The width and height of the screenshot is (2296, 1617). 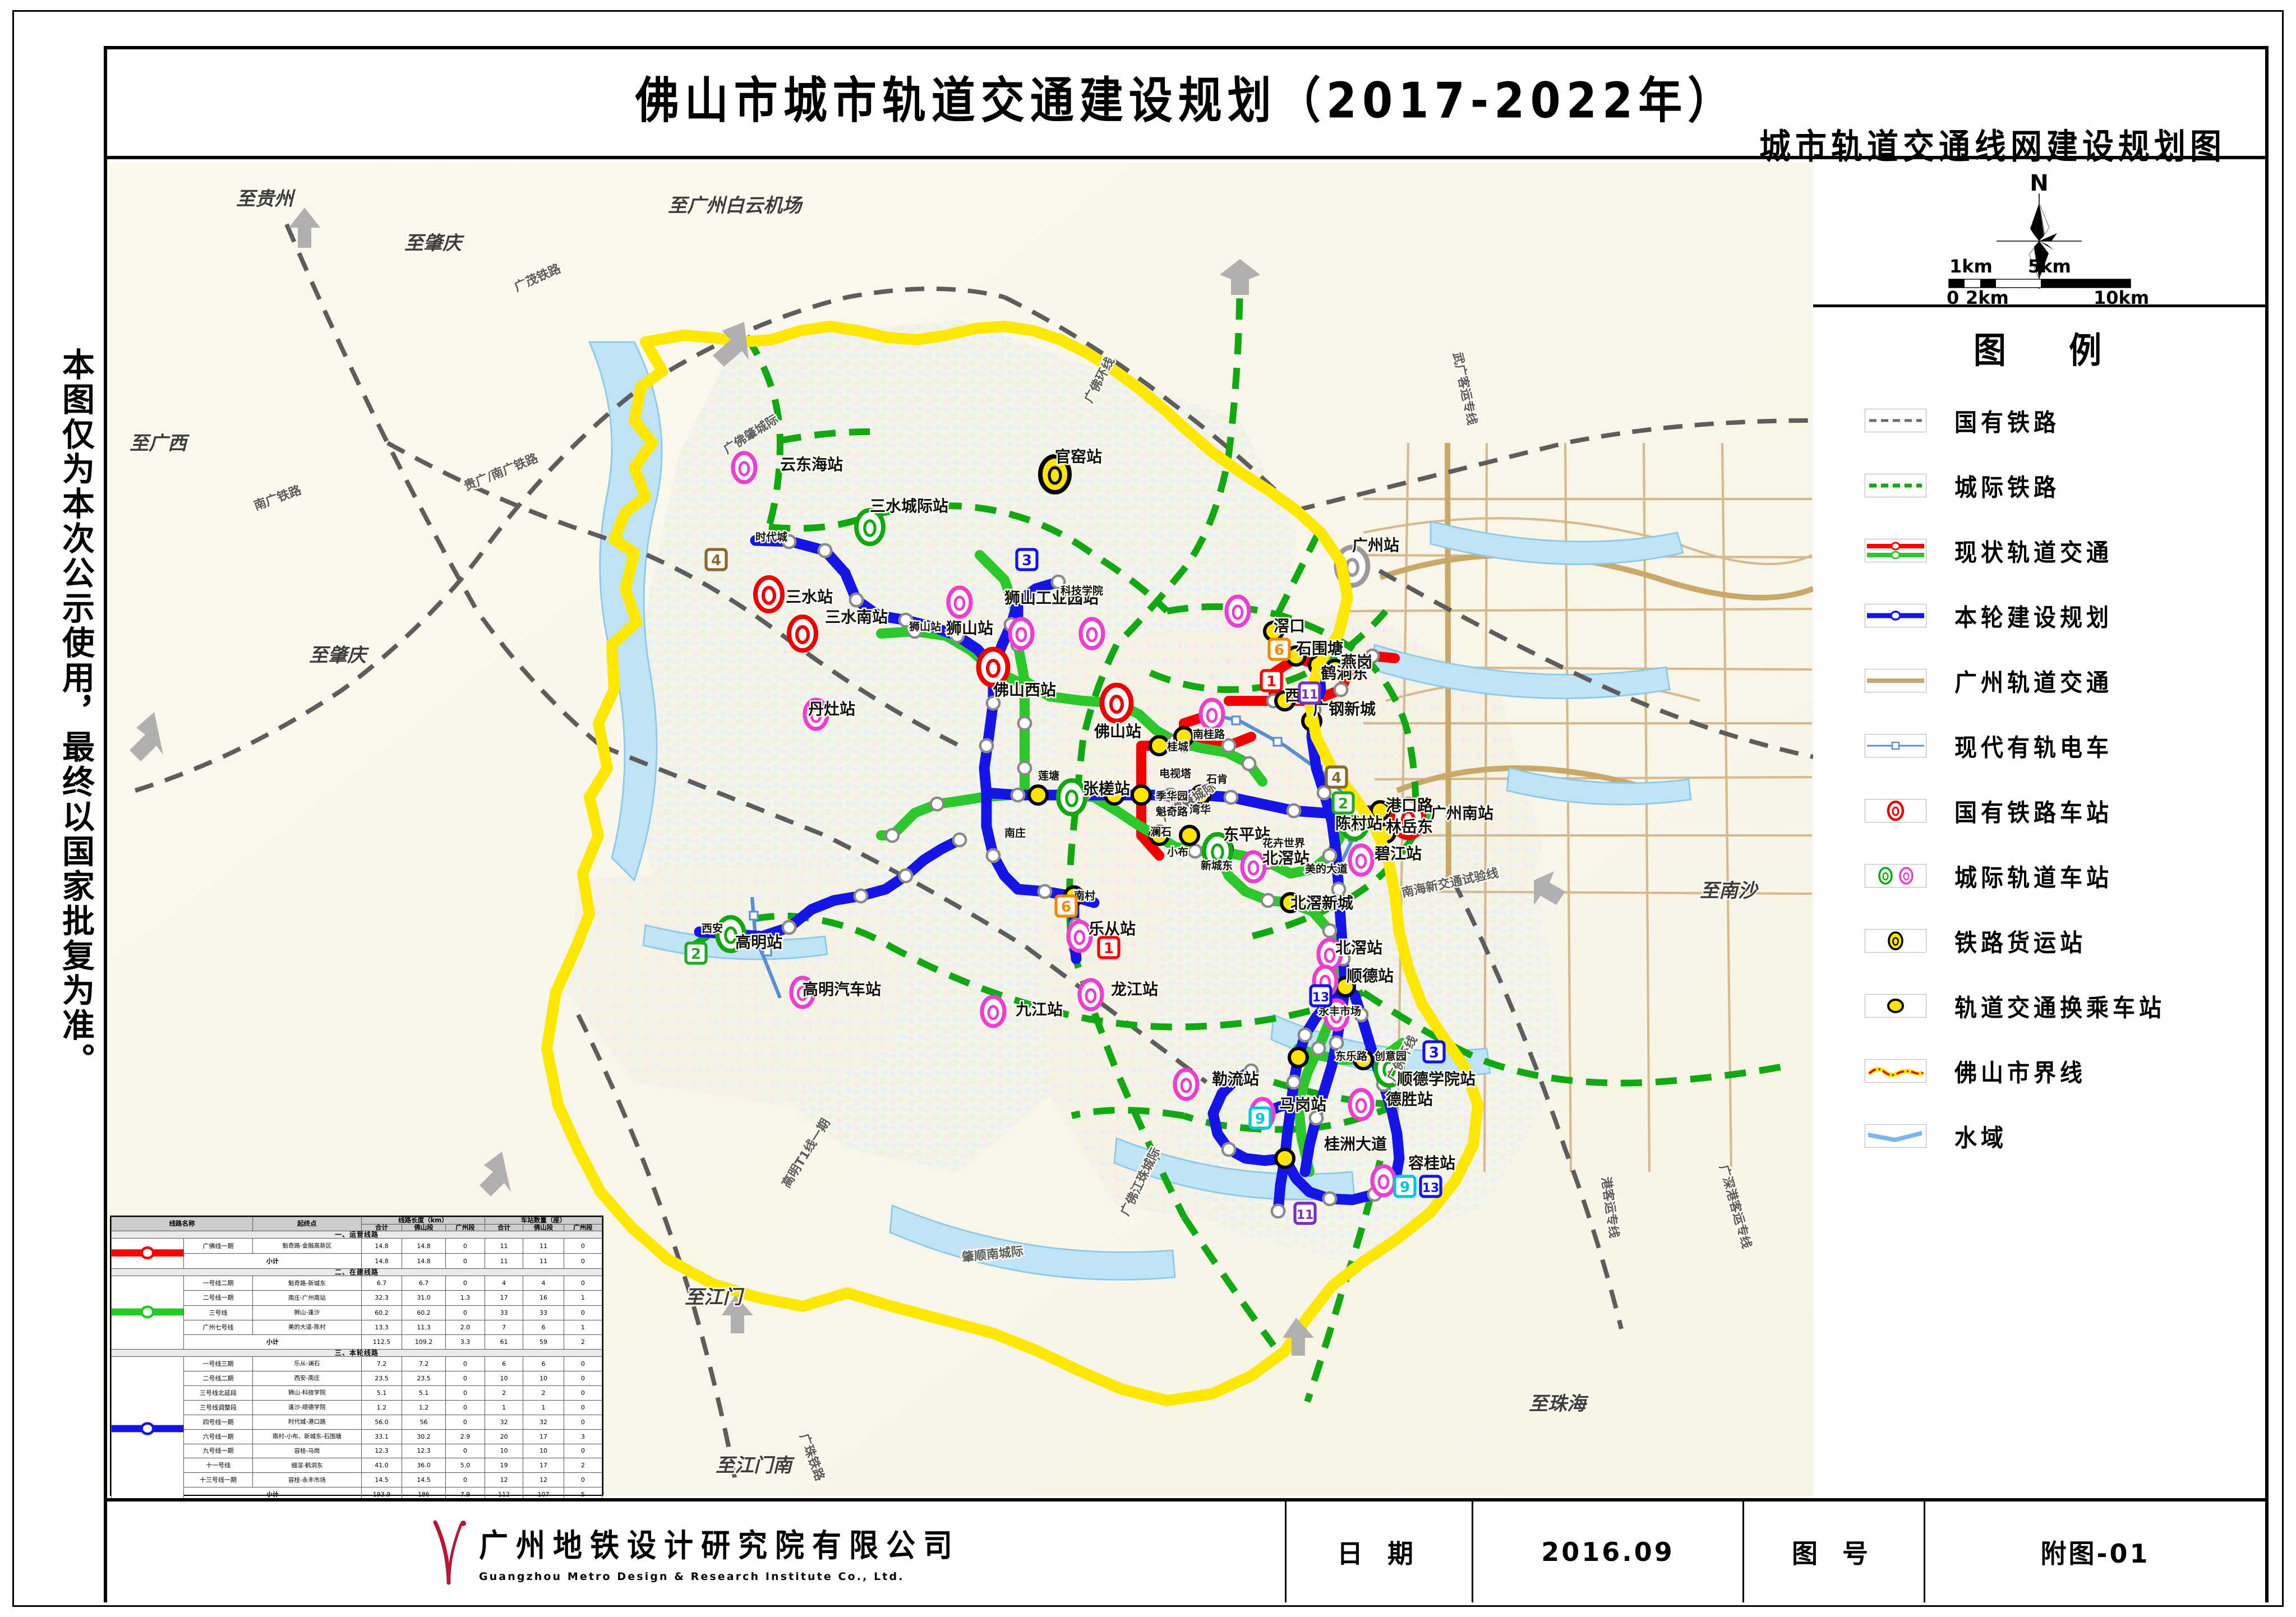 What do you see at coordinates (424, 1227) in the screenshot?
I see `th-len-fs: 佛山段` at bounding box center [424, 1227].